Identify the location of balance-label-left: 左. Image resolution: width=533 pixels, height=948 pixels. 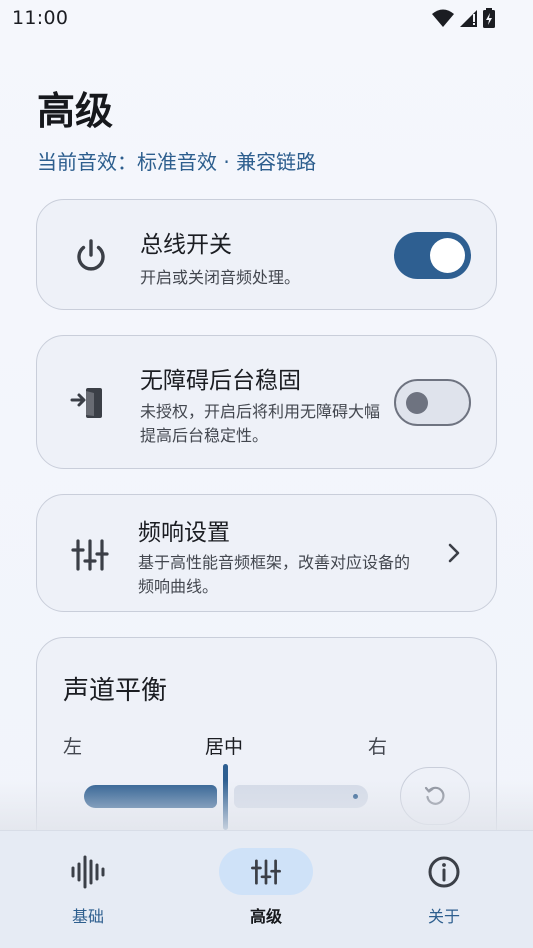
(73, 747).